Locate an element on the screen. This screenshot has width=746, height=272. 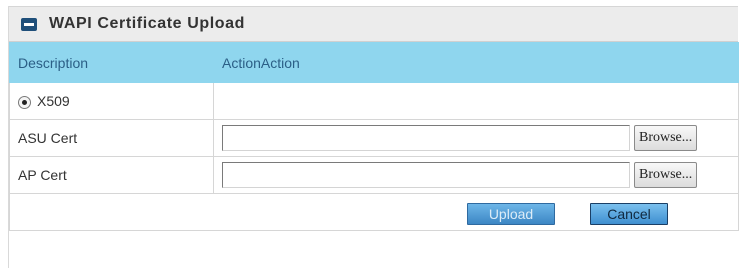
table-row: X509 is located at coordinates (374, 101).